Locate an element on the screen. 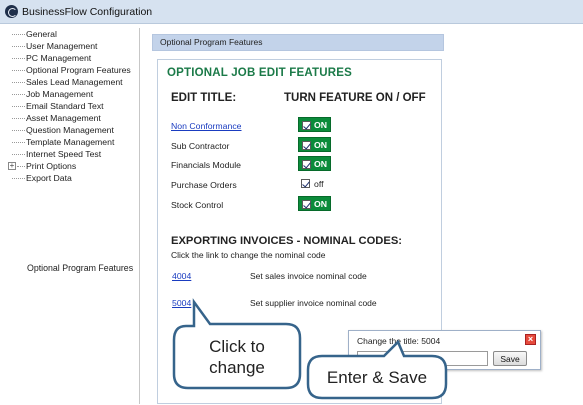 The height and width of the screenshot is (405, 583). sidebar-item-label: Sales Lead Management is located at coordinates (74, 82).